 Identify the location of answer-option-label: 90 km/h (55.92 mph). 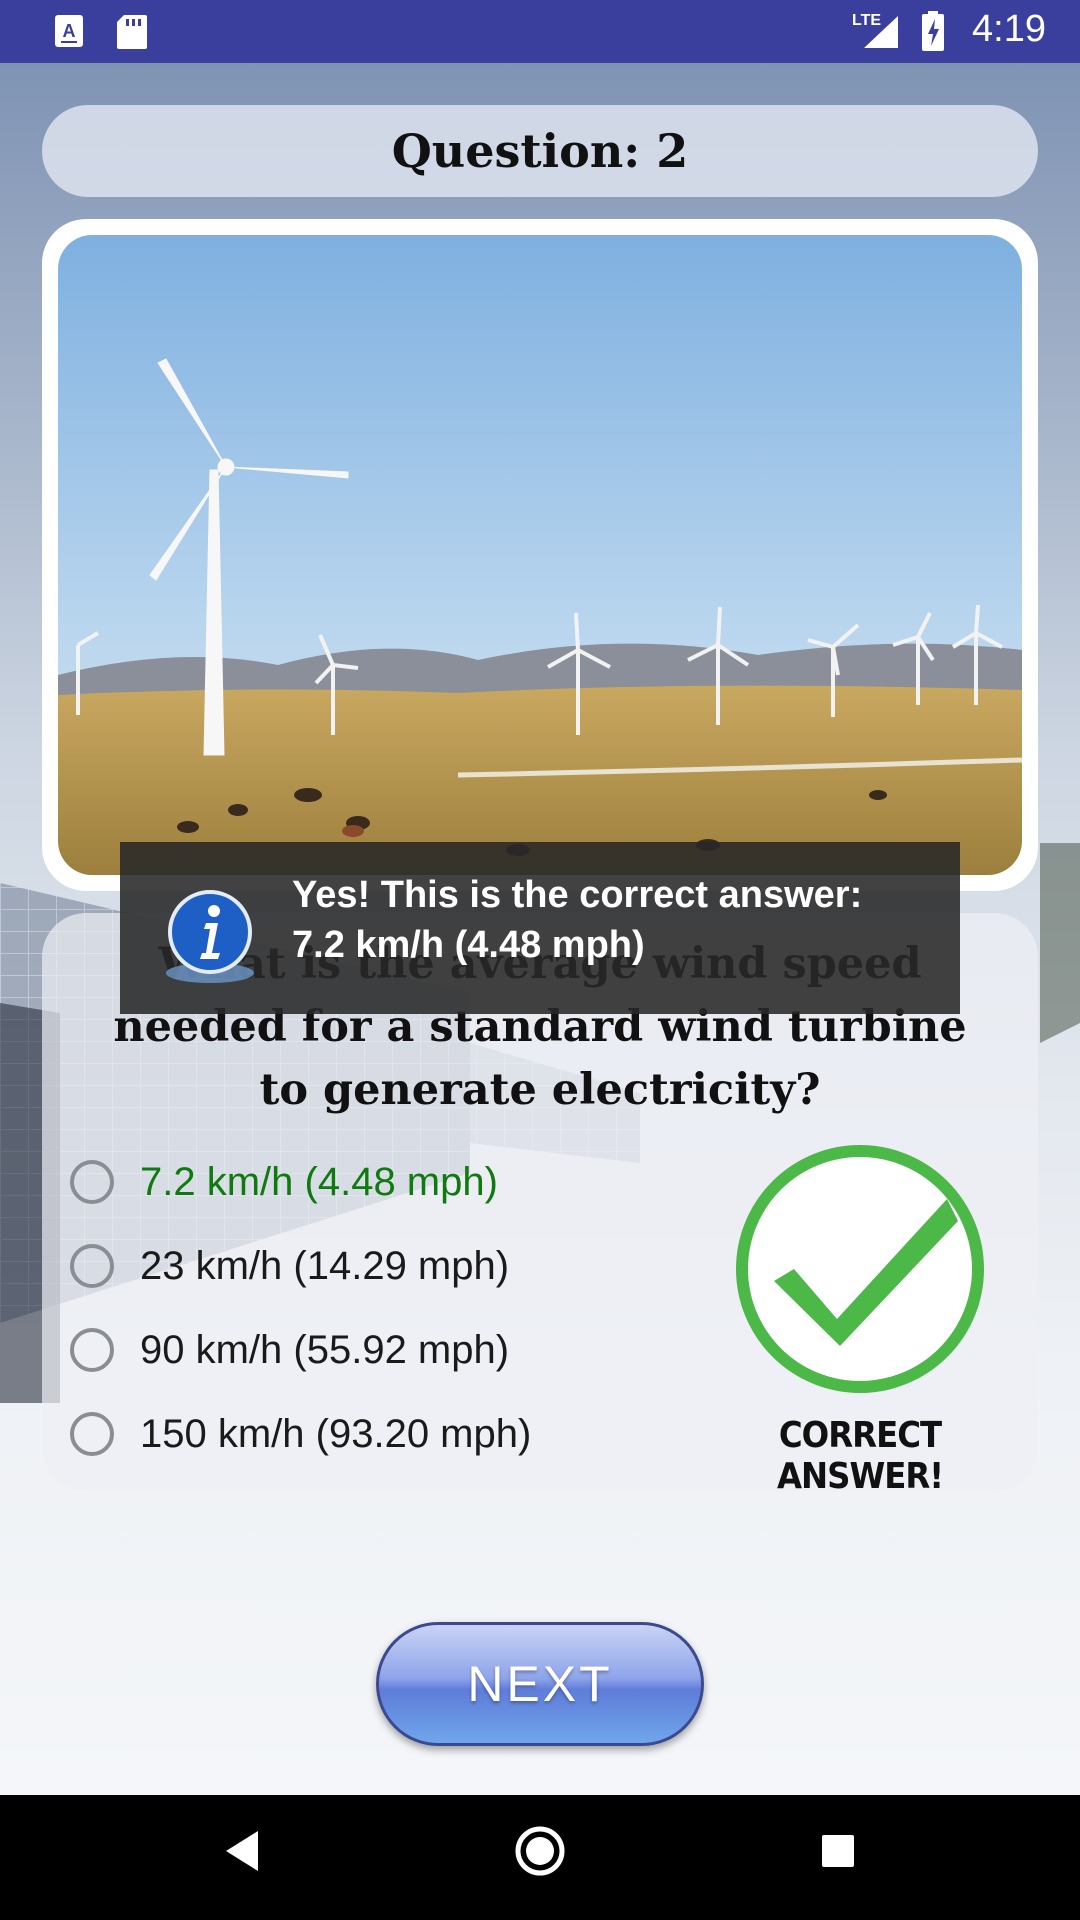
(325, 1349).